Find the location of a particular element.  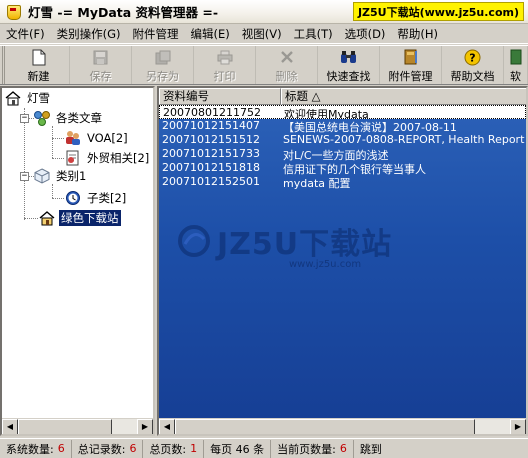

list-row: 20071012151818 信用证下的几个银行等当事人 is located at coordinates (342, 168).